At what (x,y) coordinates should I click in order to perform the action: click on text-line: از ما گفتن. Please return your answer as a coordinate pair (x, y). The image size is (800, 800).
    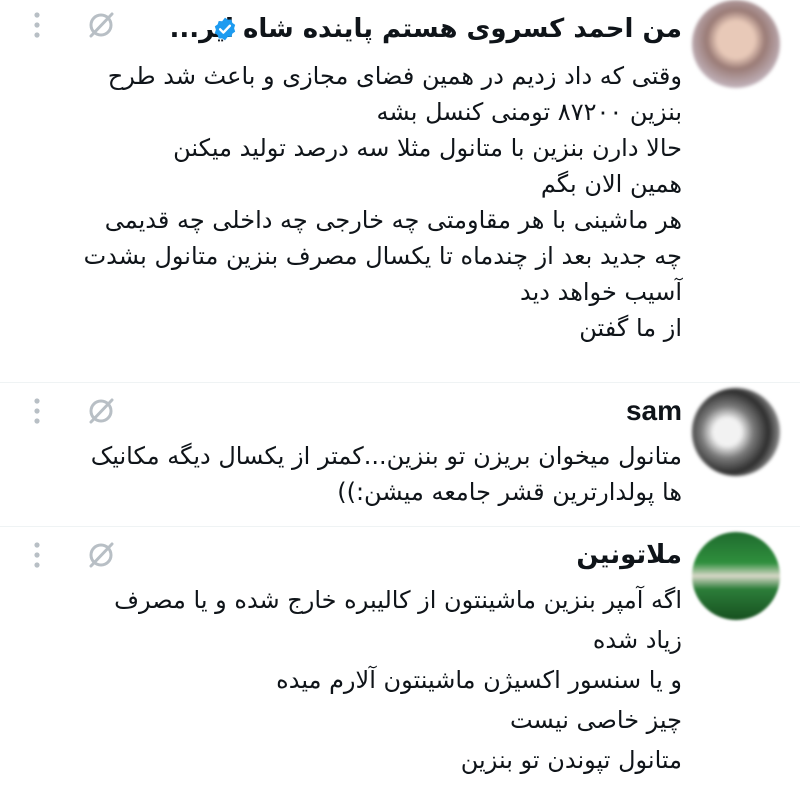
    Looking at the image, I should click on (630, 328).